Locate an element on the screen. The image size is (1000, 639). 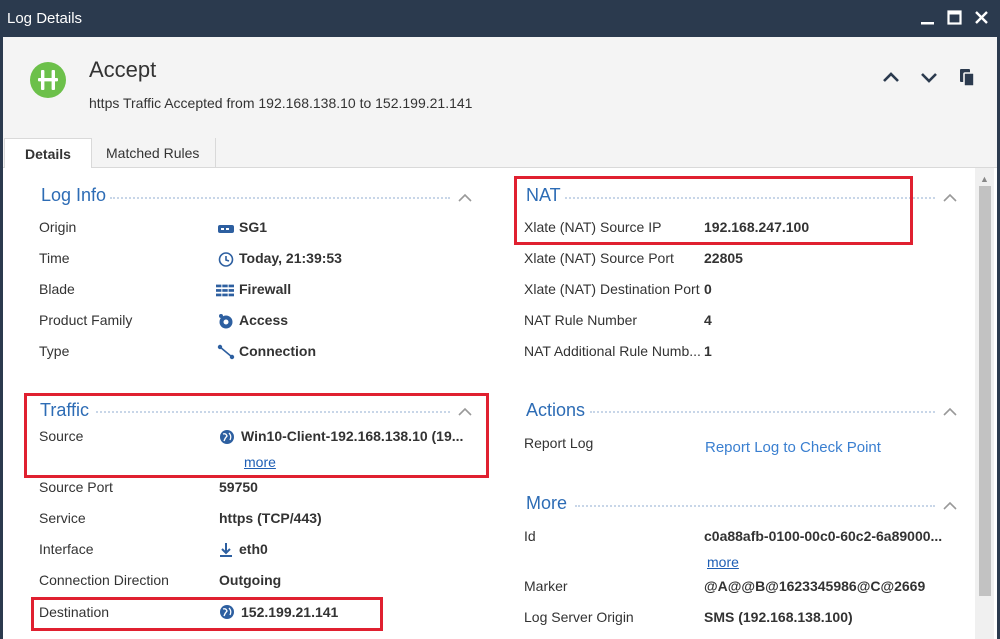
field-label-origin: Origin is located at coordinates (58, 227).